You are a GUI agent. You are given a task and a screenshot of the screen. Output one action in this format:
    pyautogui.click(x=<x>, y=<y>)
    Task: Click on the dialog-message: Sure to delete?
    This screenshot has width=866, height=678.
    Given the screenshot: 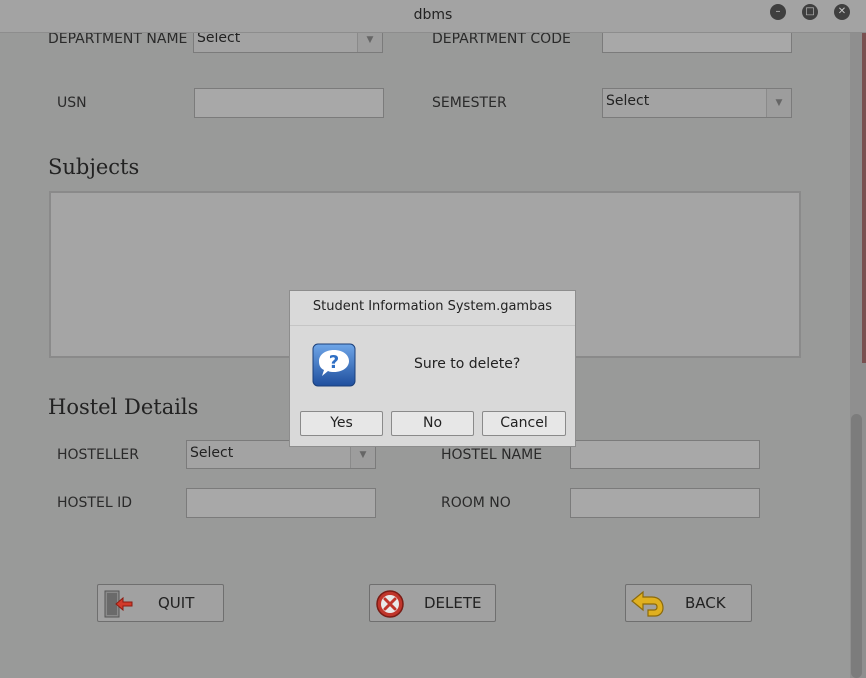 What is the action you would take?
    pyautogui.click(x=467, y=364)
    